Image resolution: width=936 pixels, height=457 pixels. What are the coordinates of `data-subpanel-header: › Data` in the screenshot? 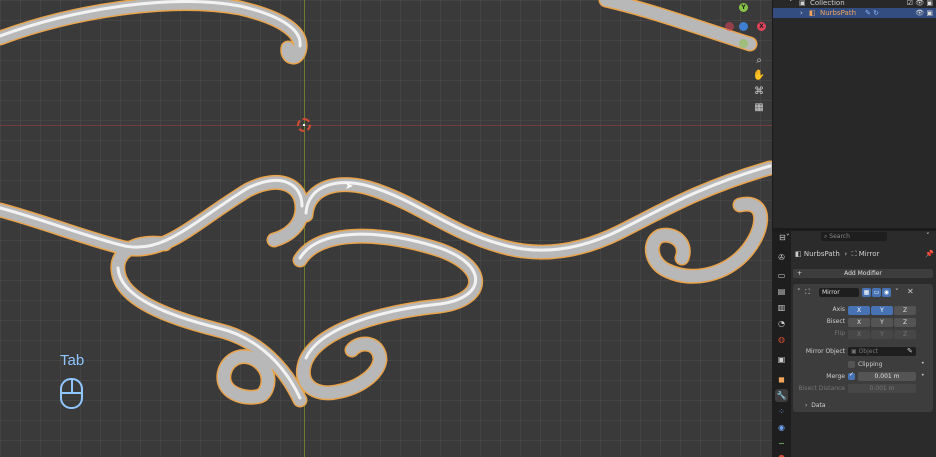 It's located at (815, 405).